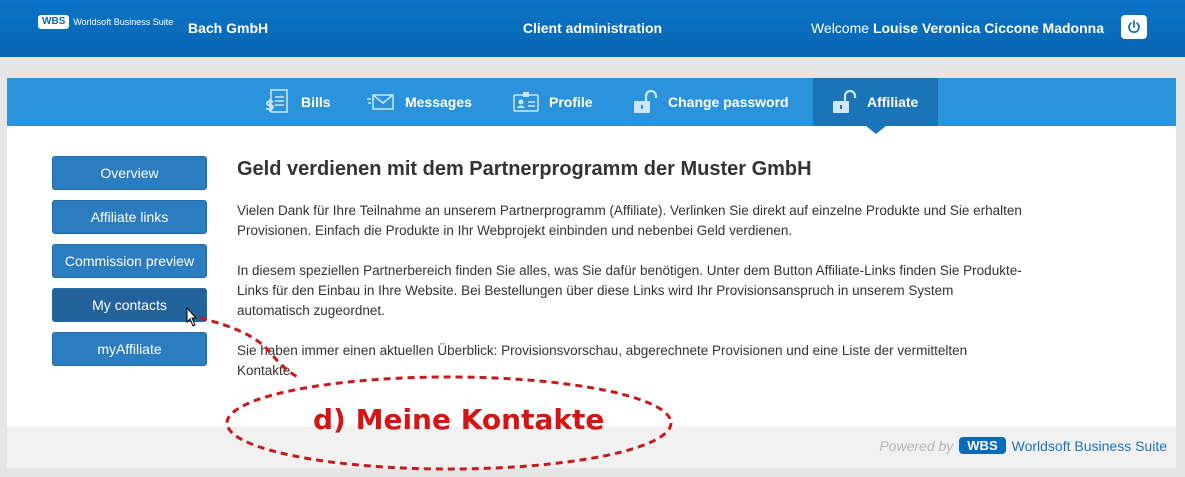  Describe the element at coordinates (459, 419) in the screenshot. I see `annotation-label: d) Meine Kontakte` at that location.